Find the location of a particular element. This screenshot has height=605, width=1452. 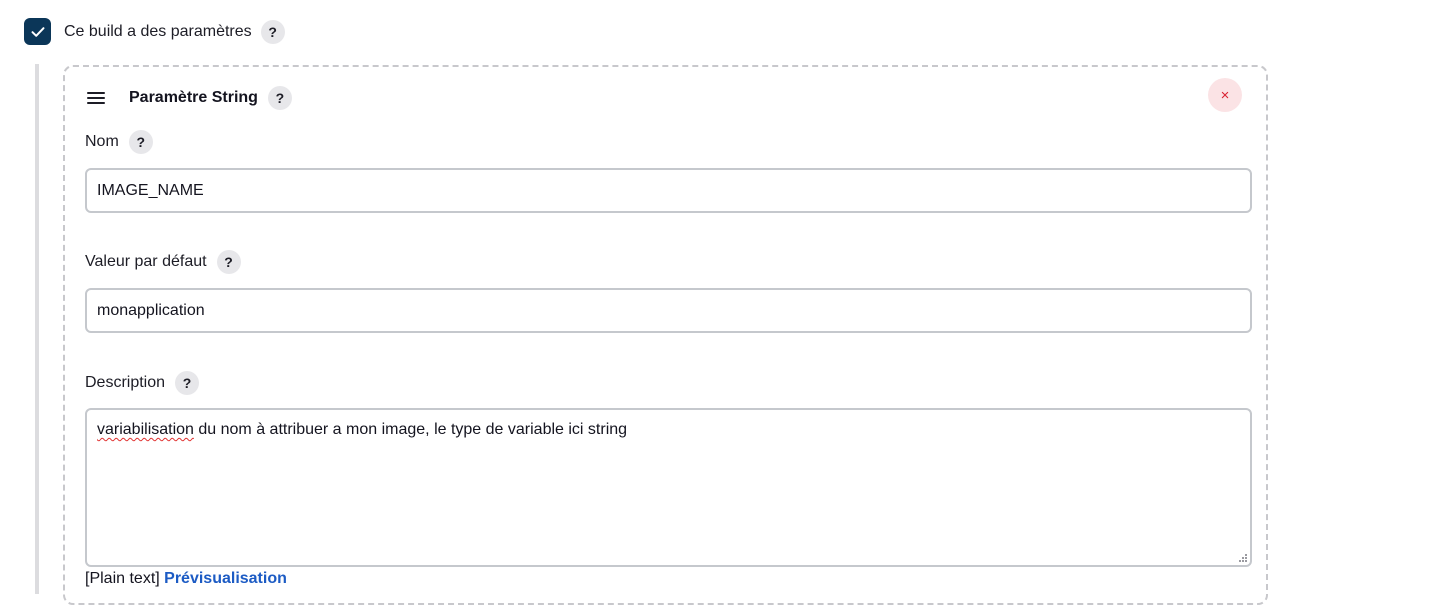

build-params-checkbox is located at coordinates (37, 31).